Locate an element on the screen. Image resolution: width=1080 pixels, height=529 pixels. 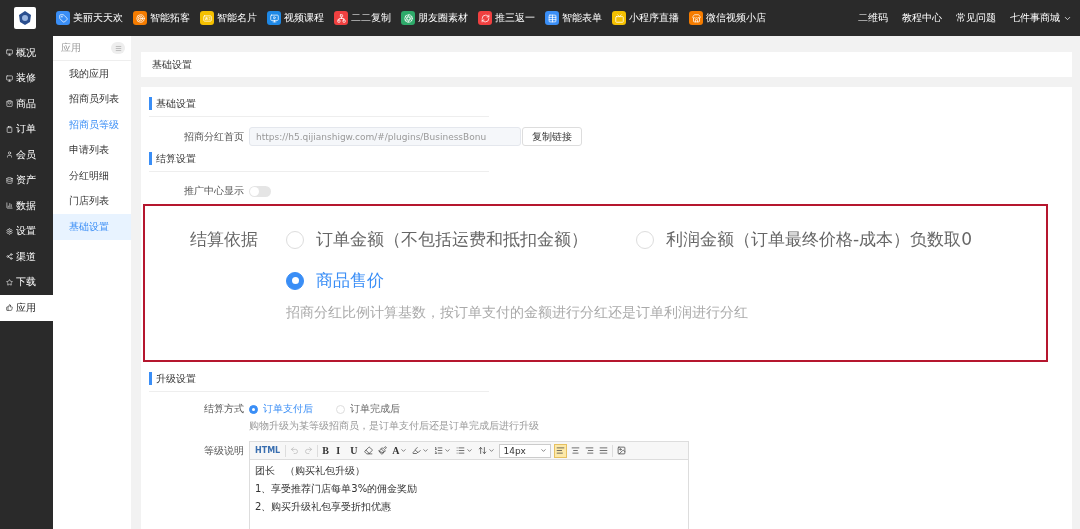
font-size-select: 14px is located at coordinates (525, 450).